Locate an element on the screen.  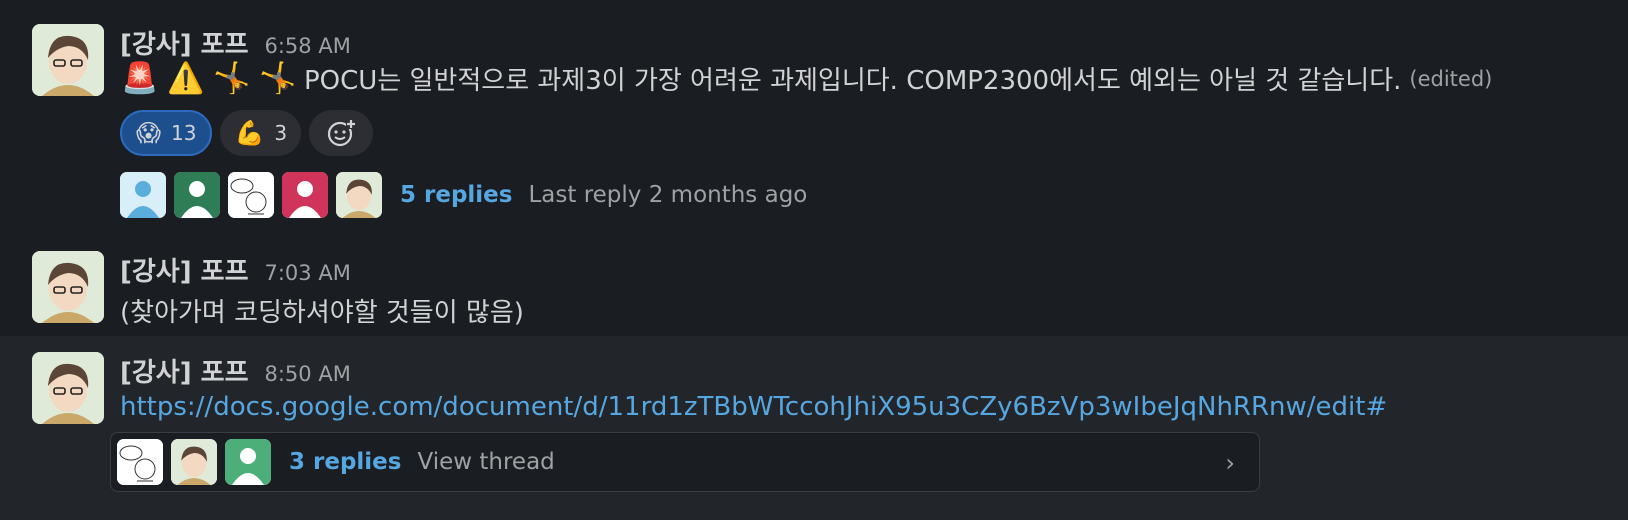
reaction-count: 13 is located at coordinates (184, 133).